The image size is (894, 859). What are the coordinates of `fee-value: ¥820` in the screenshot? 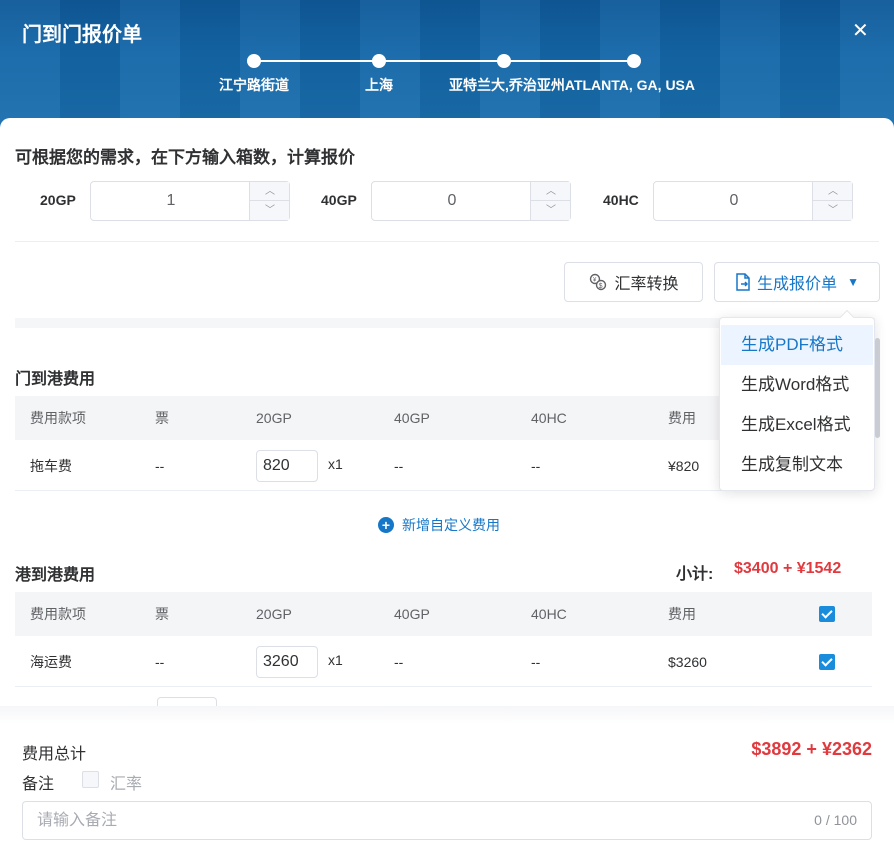 It's located at (684, 466).